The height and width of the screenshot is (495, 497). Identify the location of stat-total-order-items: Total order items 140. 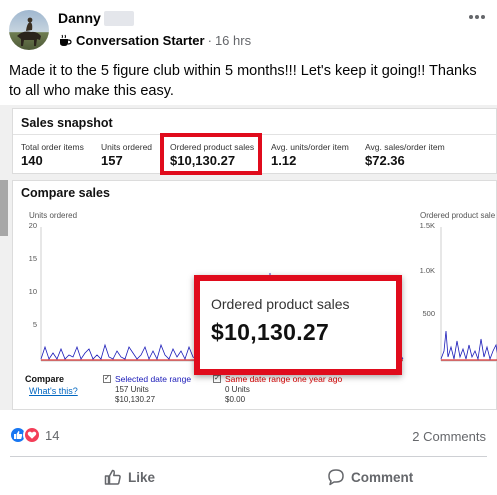
(52, 155).